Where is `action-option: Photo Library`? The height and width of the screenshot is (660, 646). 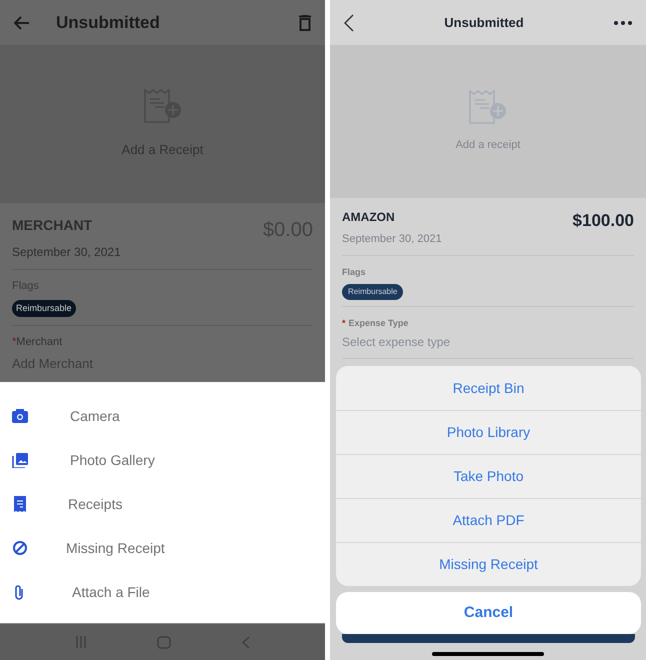
action-option: Photo Library is located at coordinates (488, 432).